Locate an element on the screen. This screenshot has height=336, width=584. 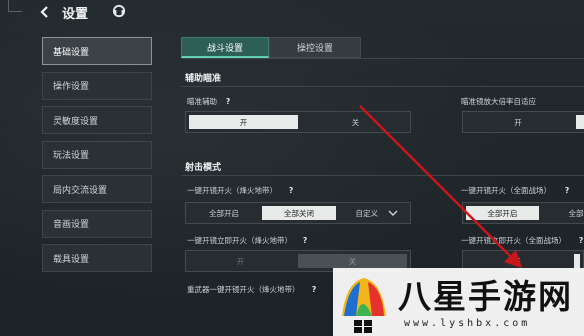
sidebar-item-label: 玩法设置 is located at coordinates (71, 156).